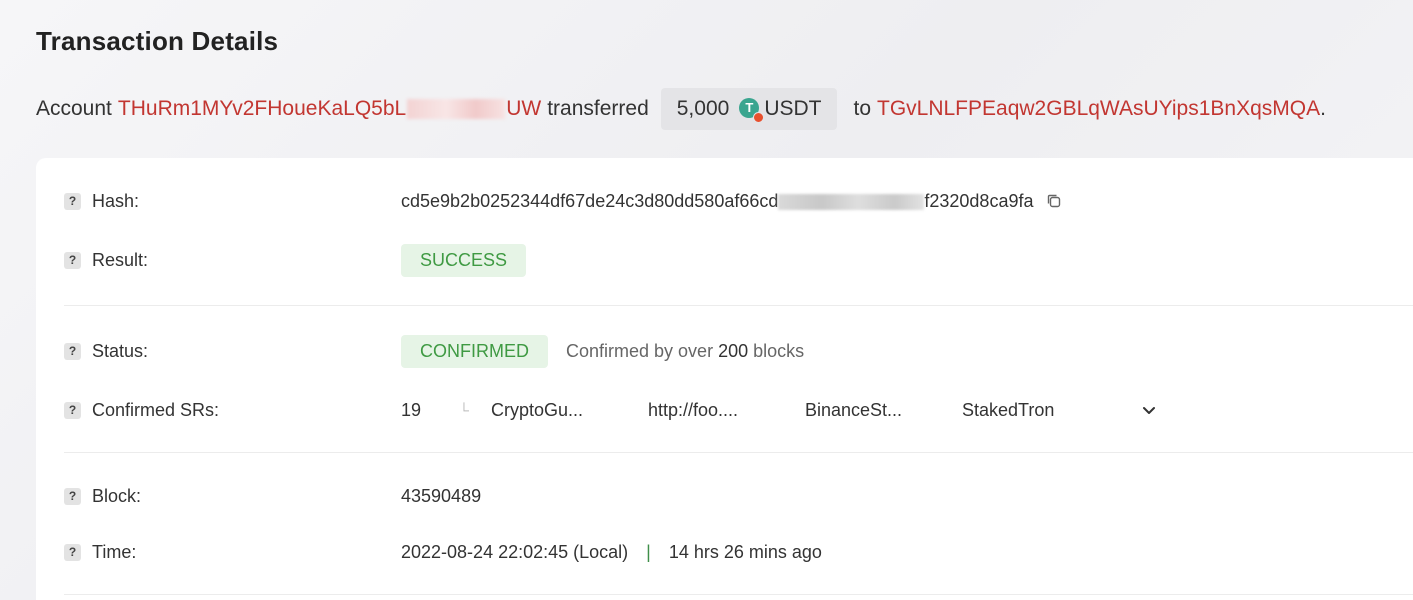  What do you see at coordinates (745, 551) in the screenshot?
I see `time-ago: 14 hrs 26 mins ago` at bounding box center [745, 551].